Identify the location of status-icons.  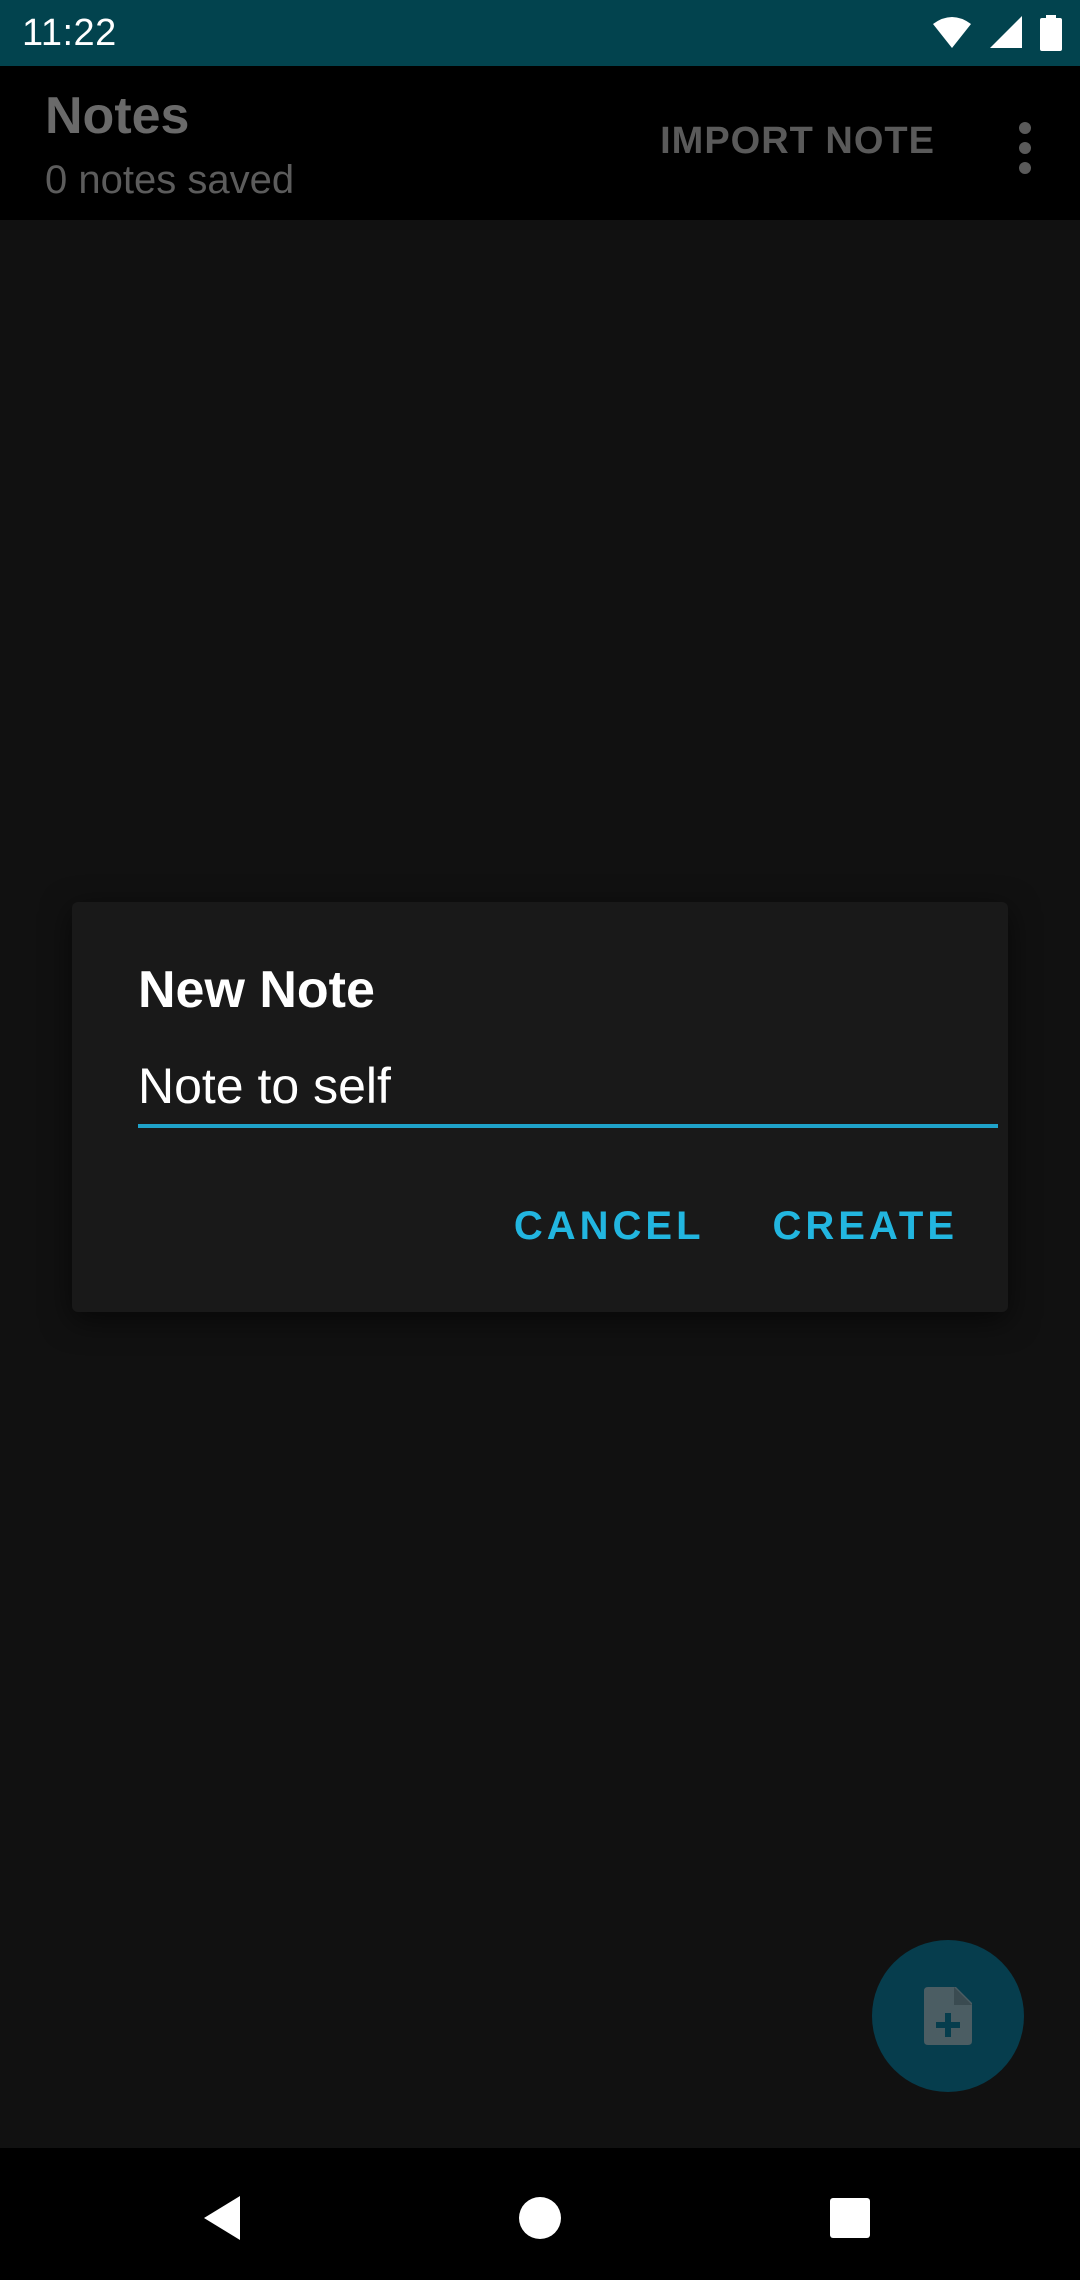
(997, 33).